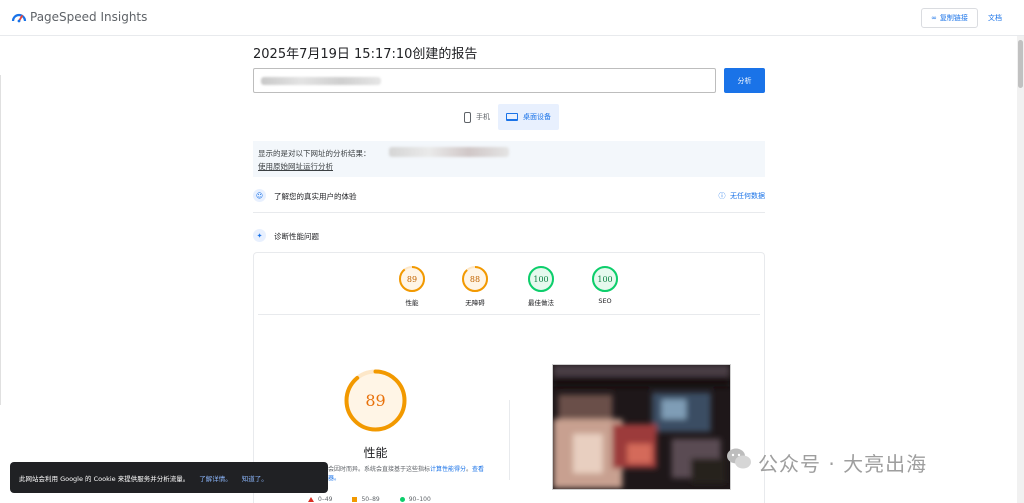 This screenshot has width=1024, height=503. What do you see at coordinates (325, 499) in the screenshot?
I see `legend-fail-label: 0–49` at bounding box center [325, 499].